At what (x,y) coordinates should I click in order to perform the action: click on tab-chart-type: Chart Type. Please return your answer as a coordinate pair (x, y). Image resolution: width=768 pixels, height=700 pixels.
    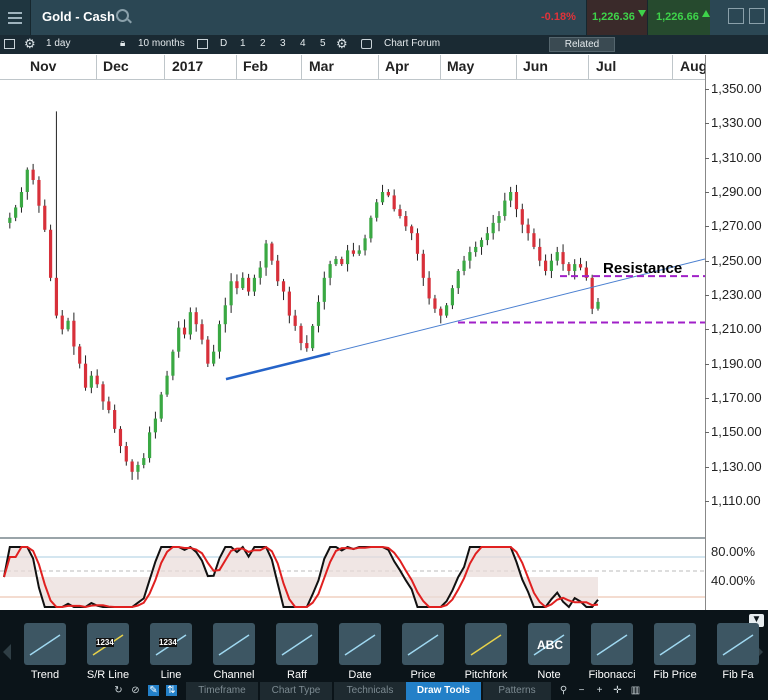
    Looking at the image, I should click on (296, 691).